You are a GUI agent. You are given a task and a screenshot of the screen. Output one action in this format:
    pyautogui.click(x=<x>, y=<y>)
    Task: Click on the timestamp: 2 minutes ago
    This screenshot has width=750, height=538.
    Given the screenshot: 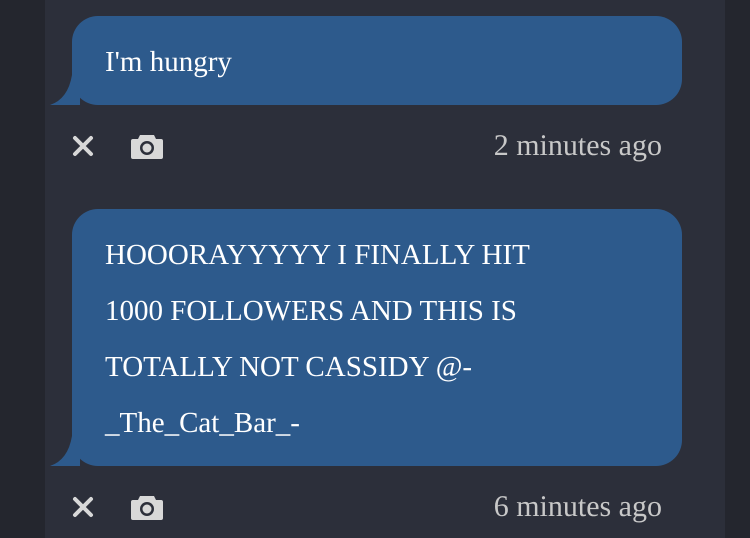 What is the action you would take?
    pyautogui.click(x=578, y=146)
    